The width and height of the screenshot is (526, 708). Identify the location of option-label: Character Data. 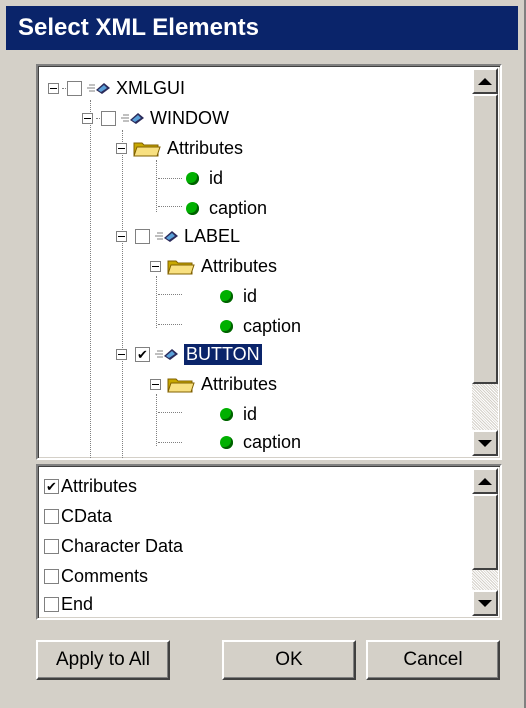
(122, 545).